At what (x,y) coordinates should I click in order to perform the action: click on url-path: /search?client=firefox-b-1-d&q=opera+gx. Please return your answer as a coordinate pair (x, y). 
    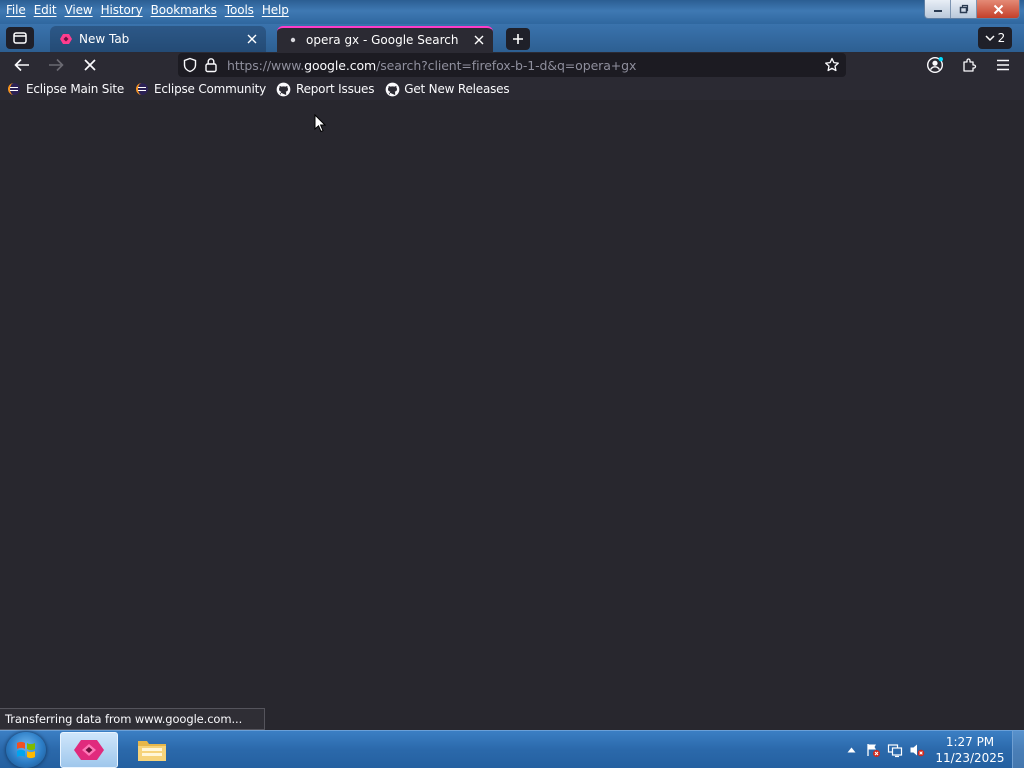
    Looking at the image, I should click on (506, 65).